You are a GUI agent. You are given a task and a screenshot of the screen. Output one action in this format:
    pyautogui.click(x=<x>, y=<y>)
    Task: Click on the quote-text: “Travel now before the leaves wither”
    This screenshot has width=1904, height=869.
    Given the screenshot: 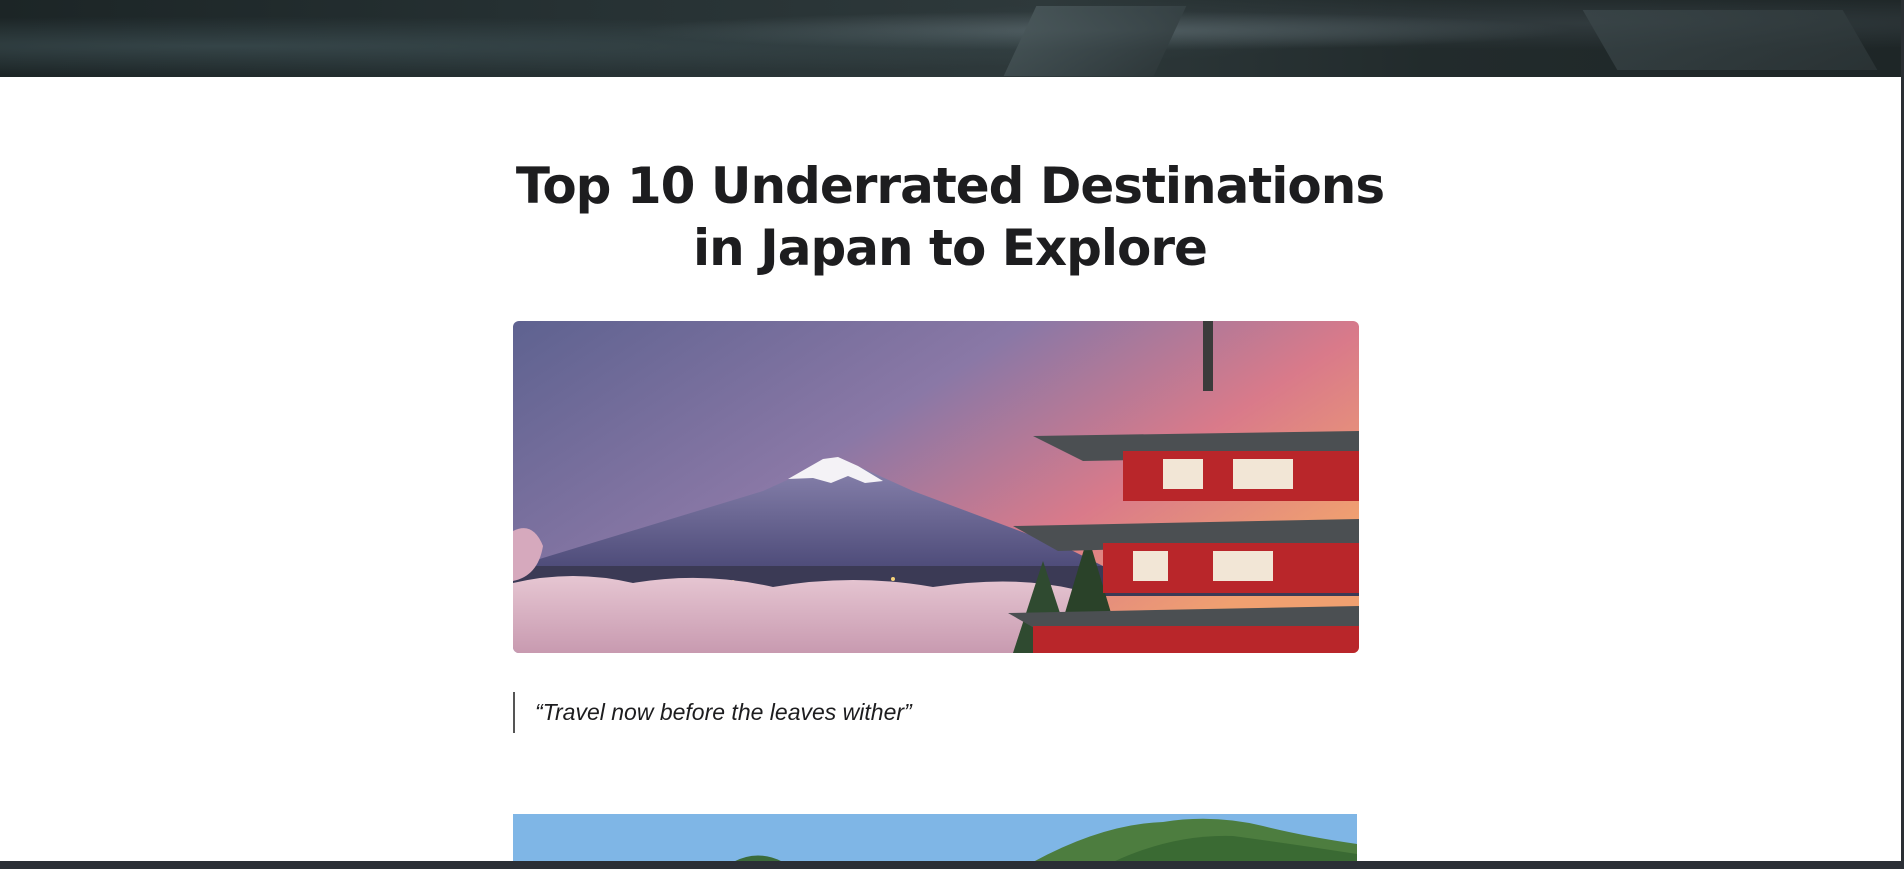 What is the action you would take?
    pyautogui.click(x=723, y=712)
    